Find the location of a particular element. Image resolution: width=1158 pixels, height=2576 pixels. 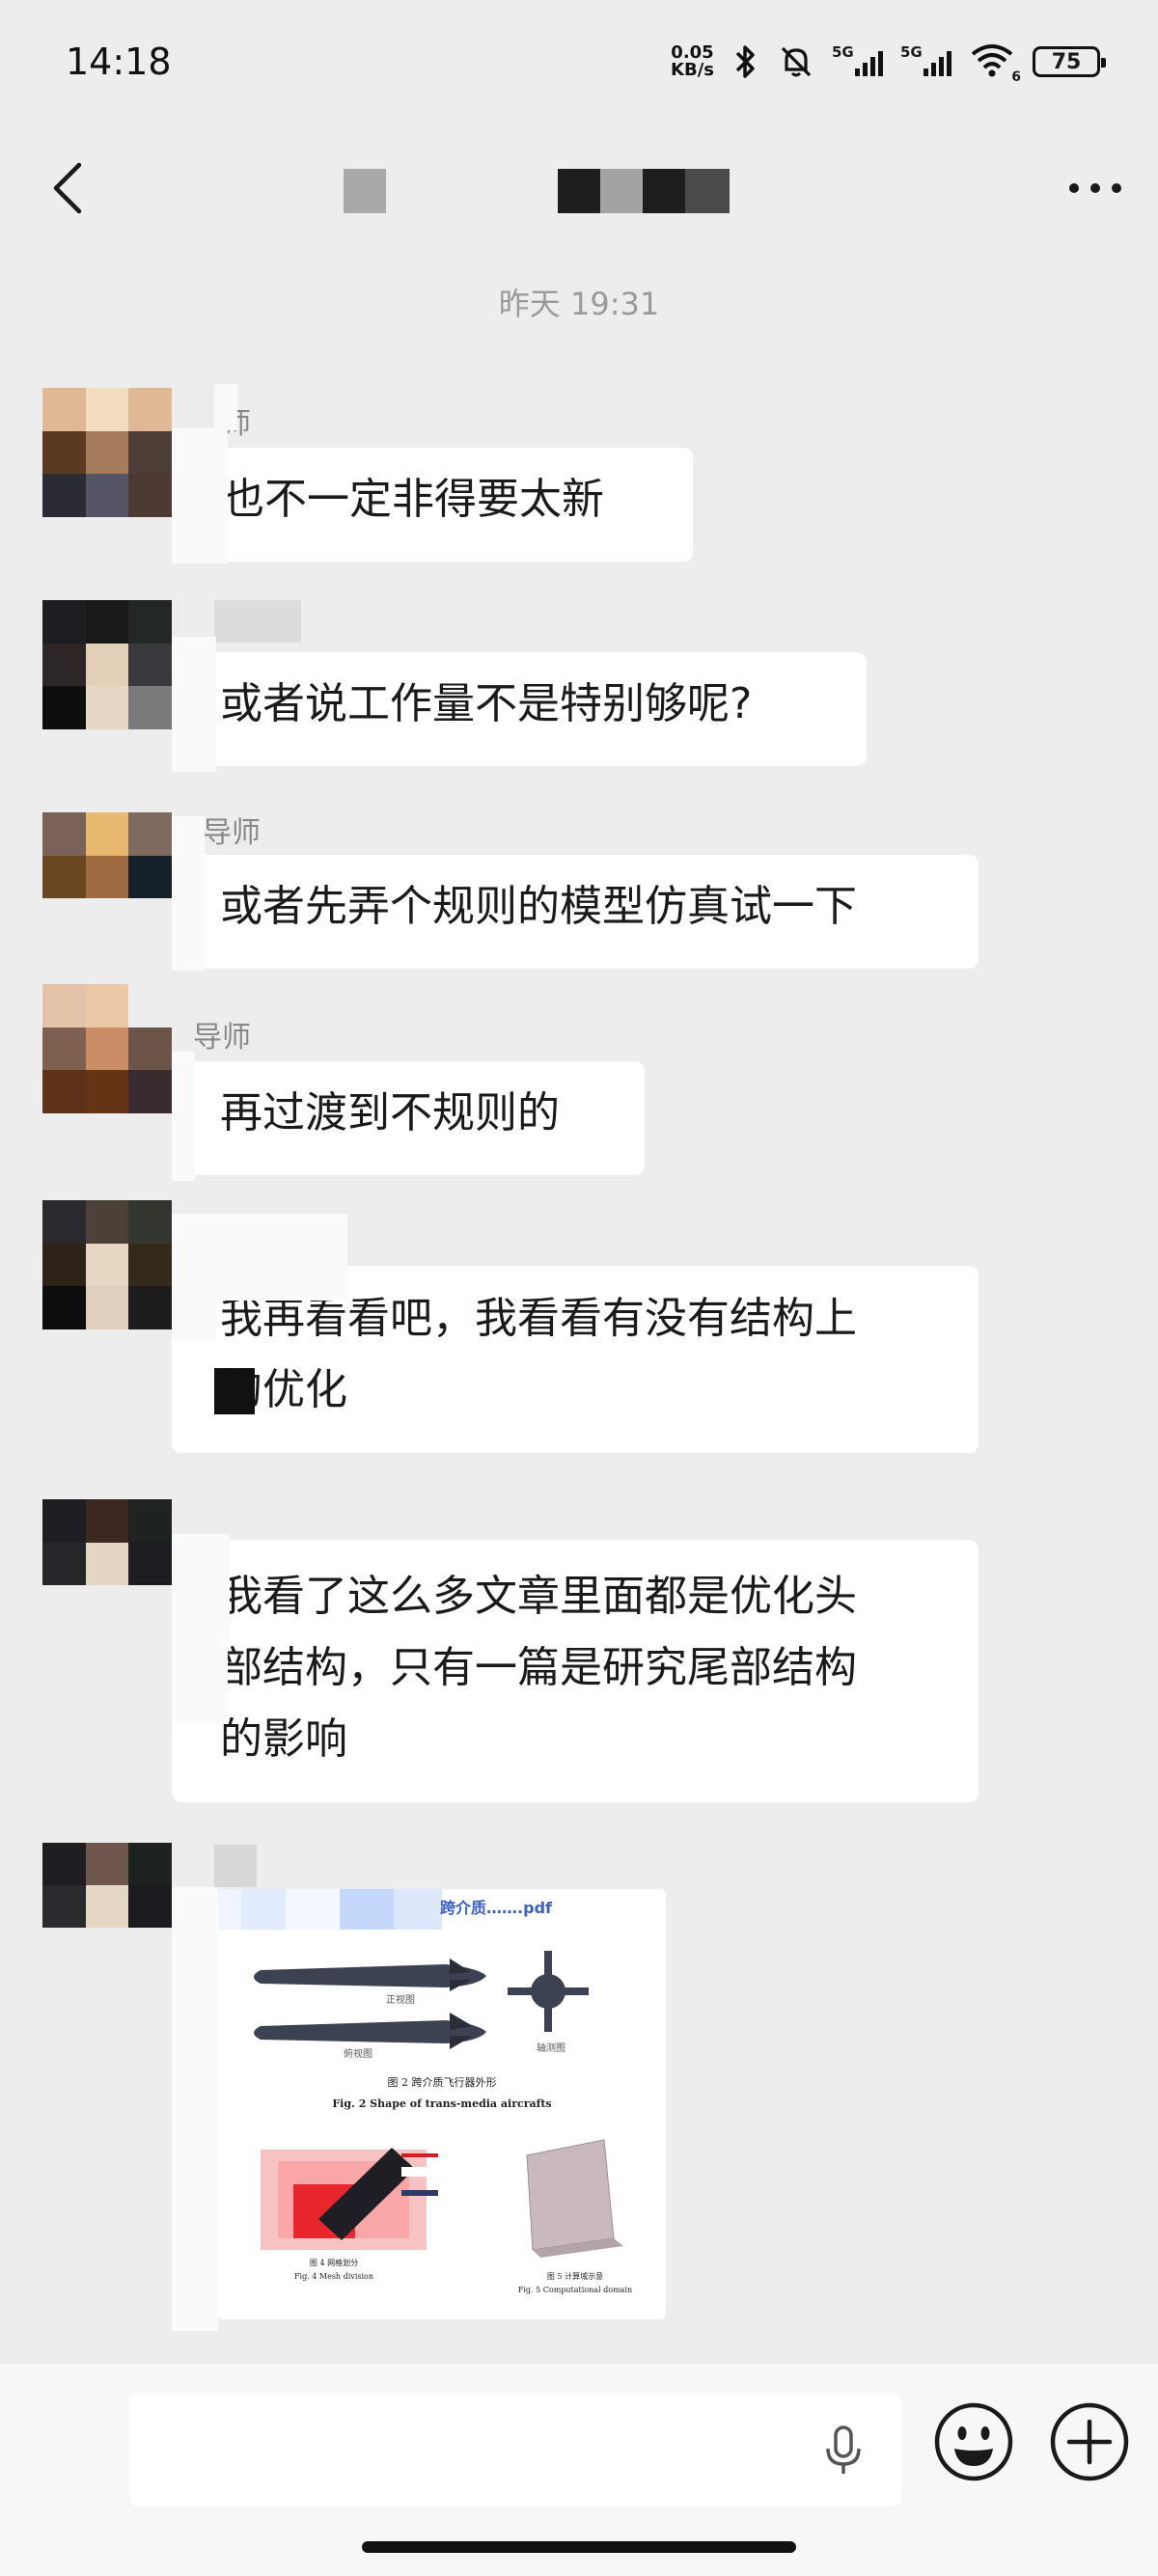

status-bar: 14:18 0.05 KB/s 5G 5G 6 75 is located at coordinates (579, 63).